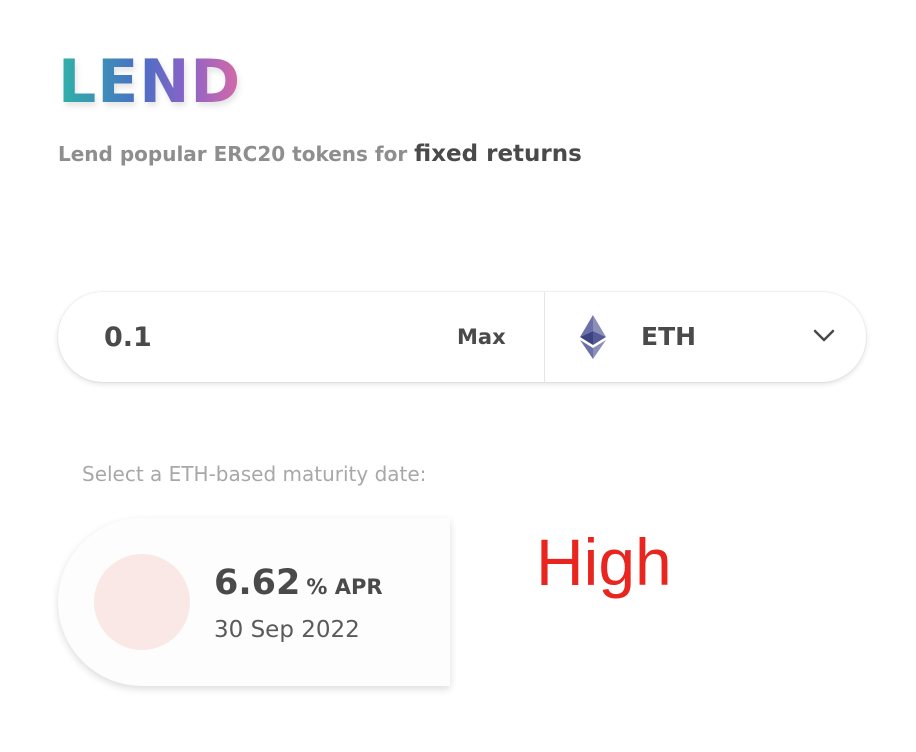 Image resolution: width=916 pixels, height=752 pixels. What do you see at coordinates (287, 630) in the screenshot?
I see `maturity-date: 30 Sep 2022` at bounding box center [287, 630].